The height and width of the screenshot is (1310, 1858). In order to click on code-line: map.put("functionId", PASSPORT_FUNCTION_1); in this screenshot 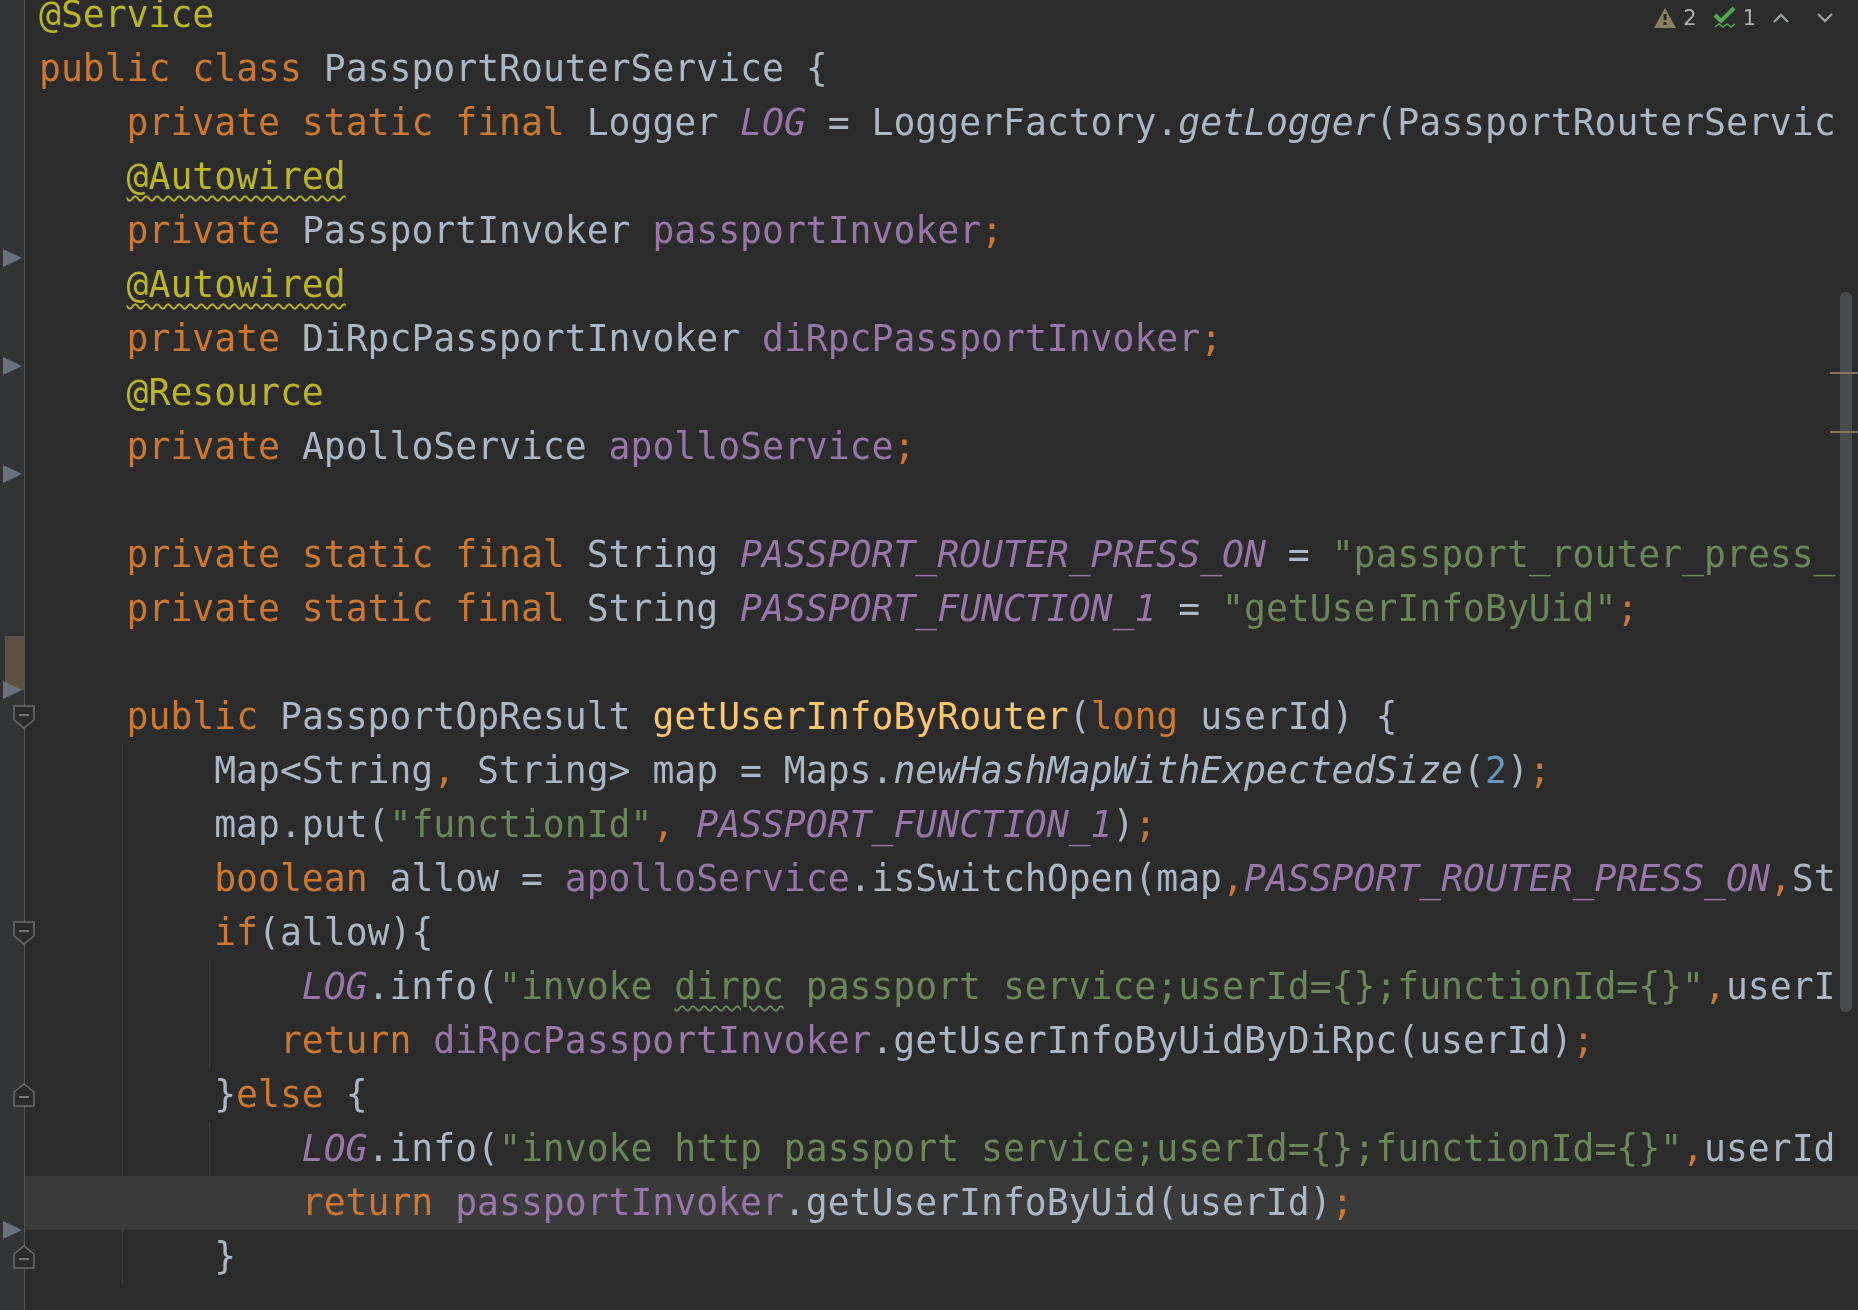, I will do `click(685, 825)`.